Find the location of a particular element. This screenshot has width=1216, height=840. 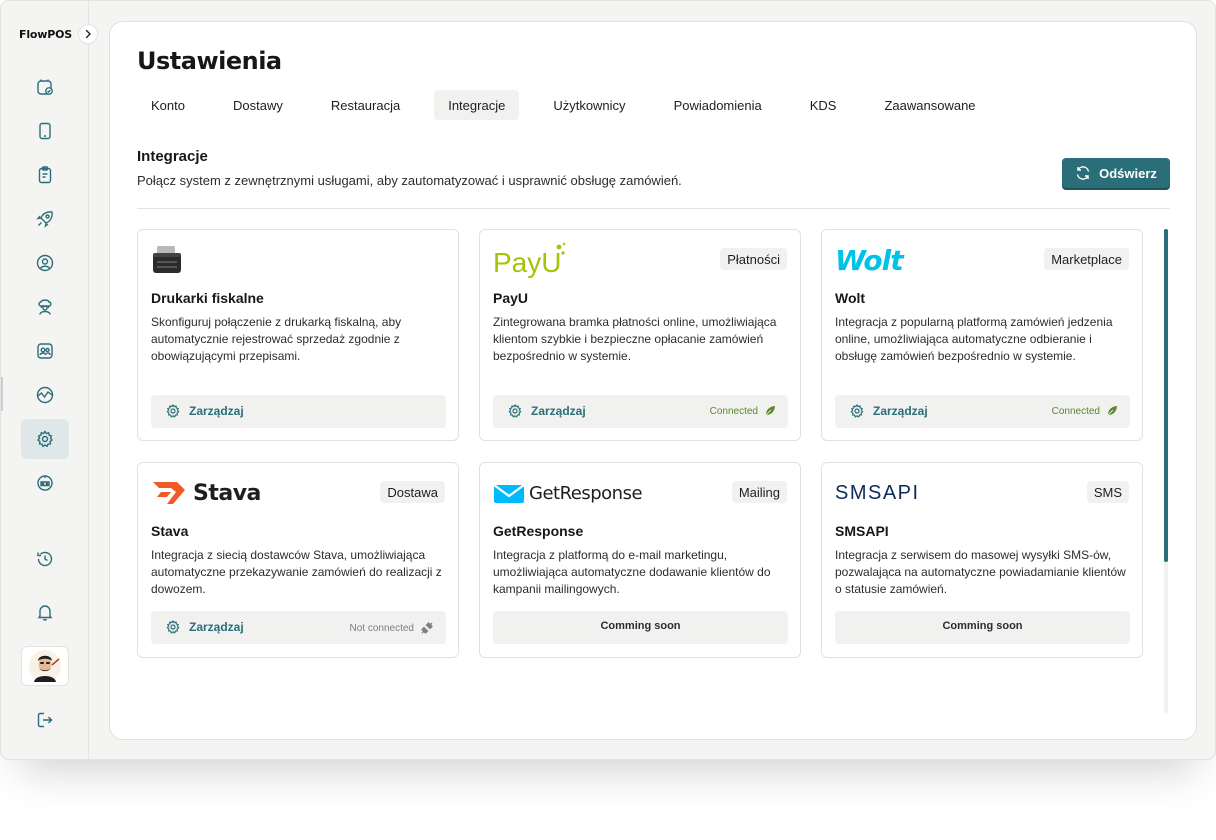

tab-uzytkownicy: Użytkownicy is located at coordinates (589, 105).